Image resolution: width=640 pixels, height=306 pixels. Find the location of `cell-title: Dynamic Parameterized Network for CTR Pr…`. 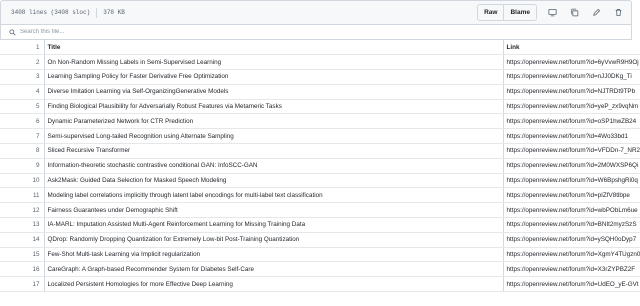

cell-title: Dynamic Parameterized Network for CTR Pr… is located at coordinates (273, 121).